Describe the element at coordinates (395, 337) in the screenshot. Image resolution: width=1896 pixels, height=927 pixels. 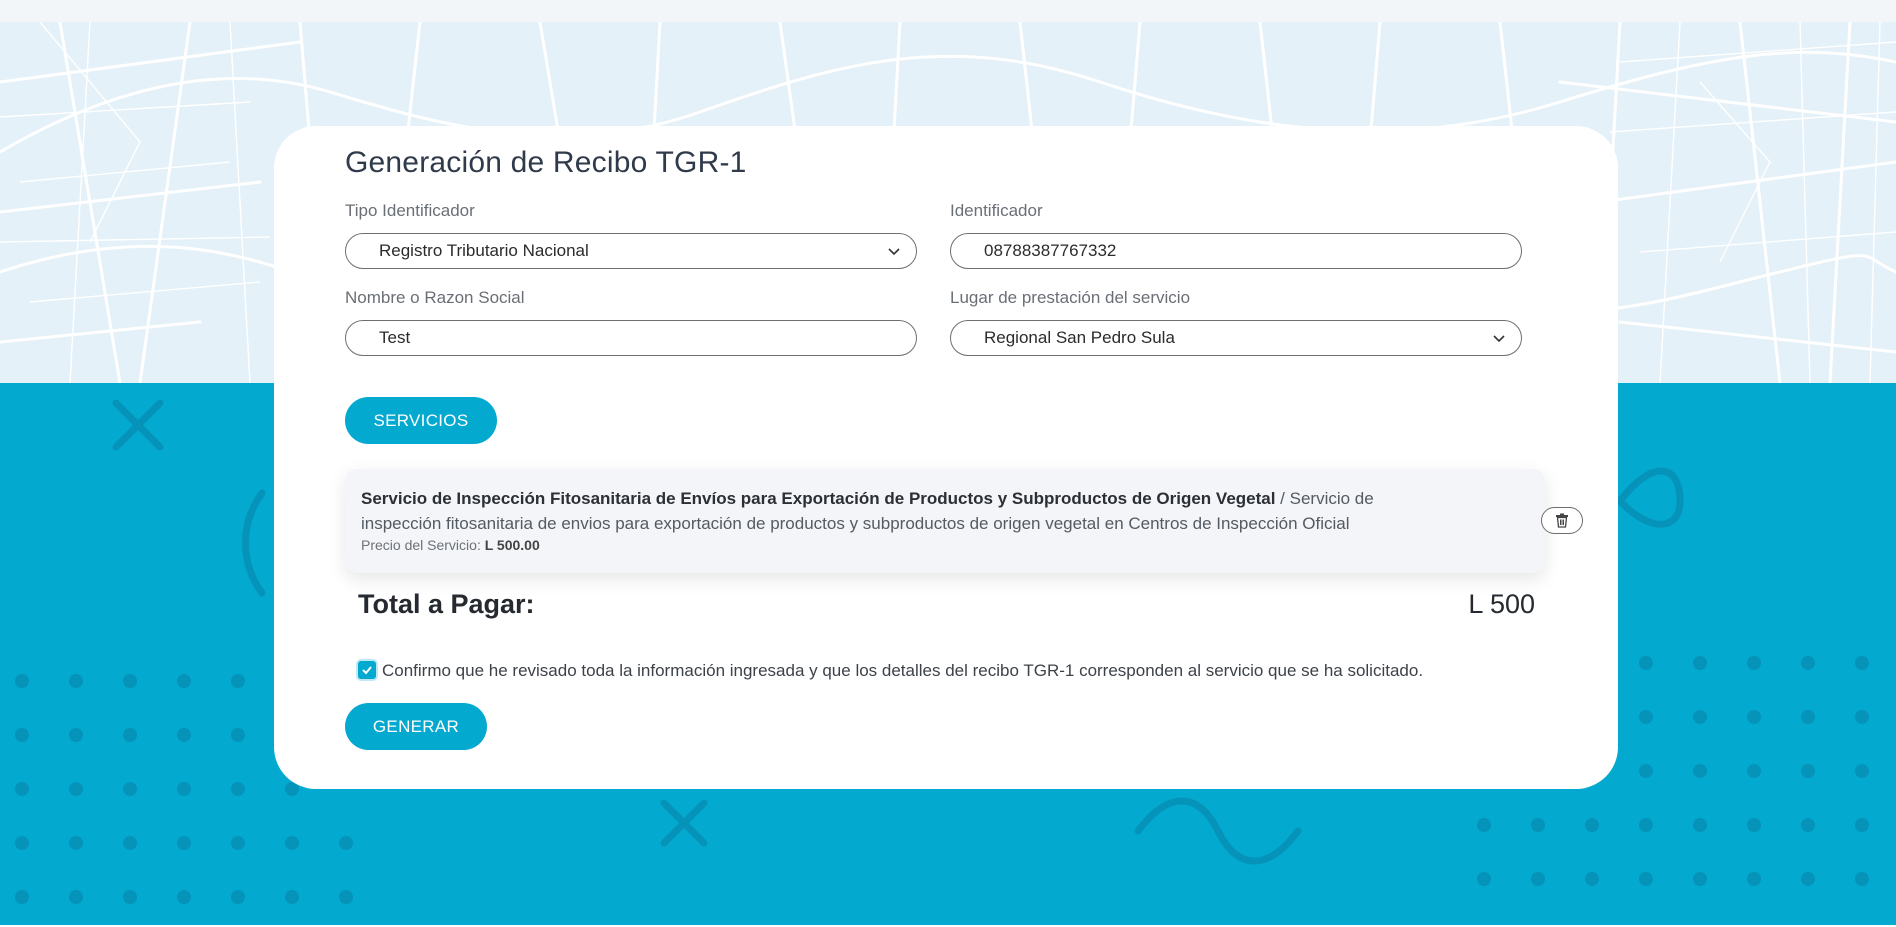
I see `nombre-value: Test` at that location.